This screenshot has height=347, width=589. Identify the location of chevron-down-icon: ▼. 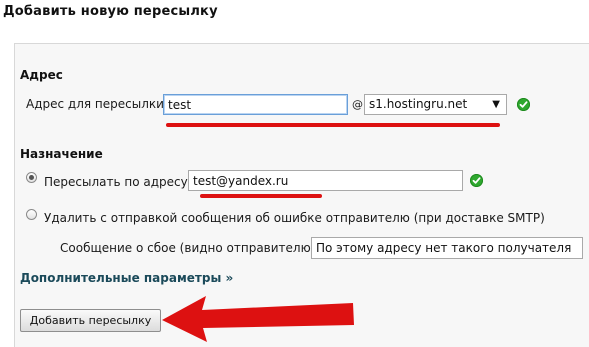
(496, 104).